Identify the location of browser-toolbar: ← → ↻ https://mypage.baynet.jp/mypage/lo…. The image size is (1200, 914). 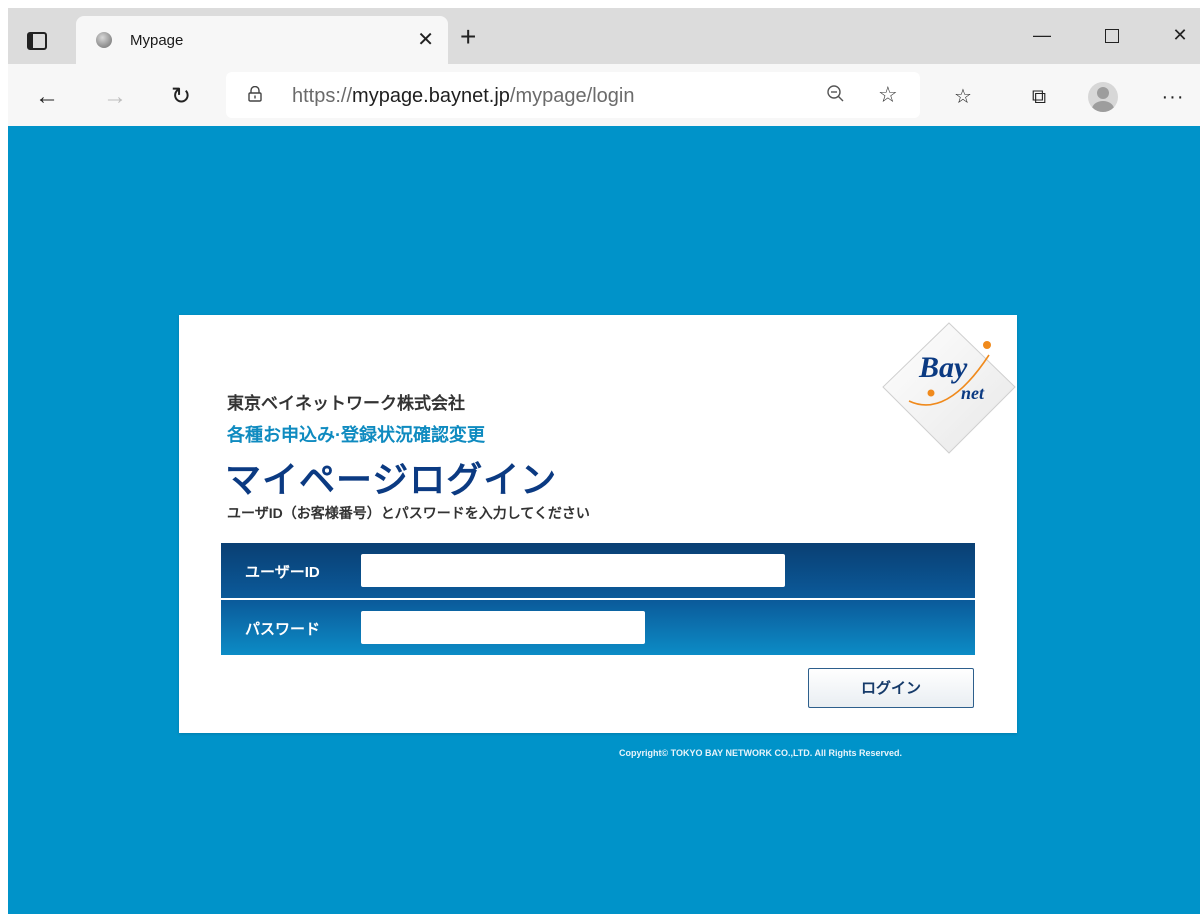
(604, 95).